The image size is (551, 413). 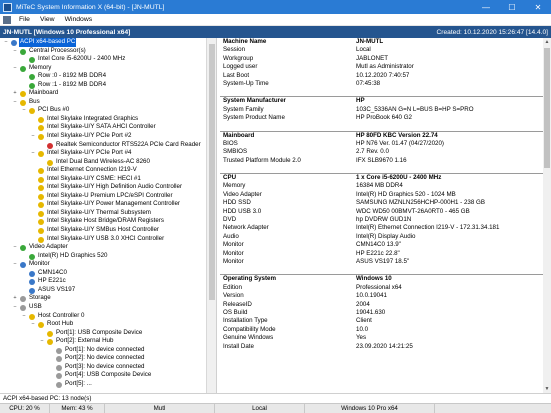 What do you see at coordinates (84, 341) in the screenshot?
I see `tree-node-label: Port[2]: External Hub` at bounding box center [84, 341].